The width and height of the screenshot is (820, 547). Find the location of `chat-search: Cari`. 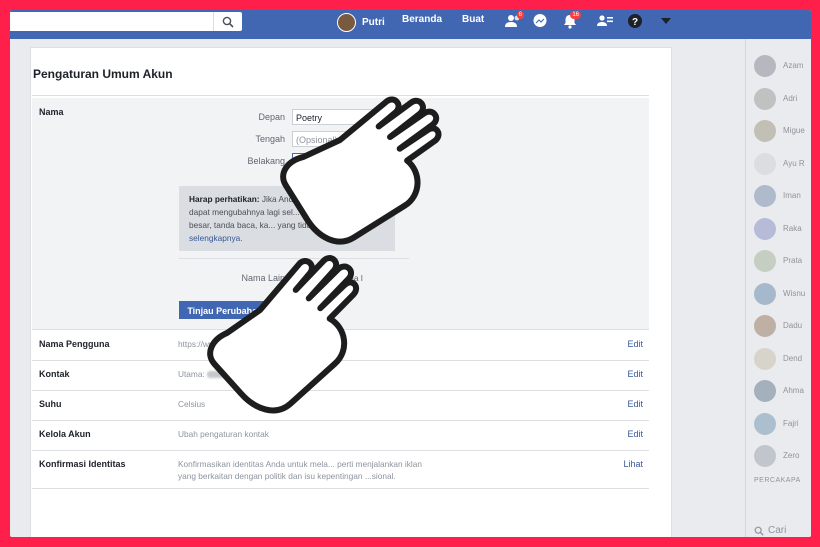

chat-search: Cari is located at coordinates (770, 530).